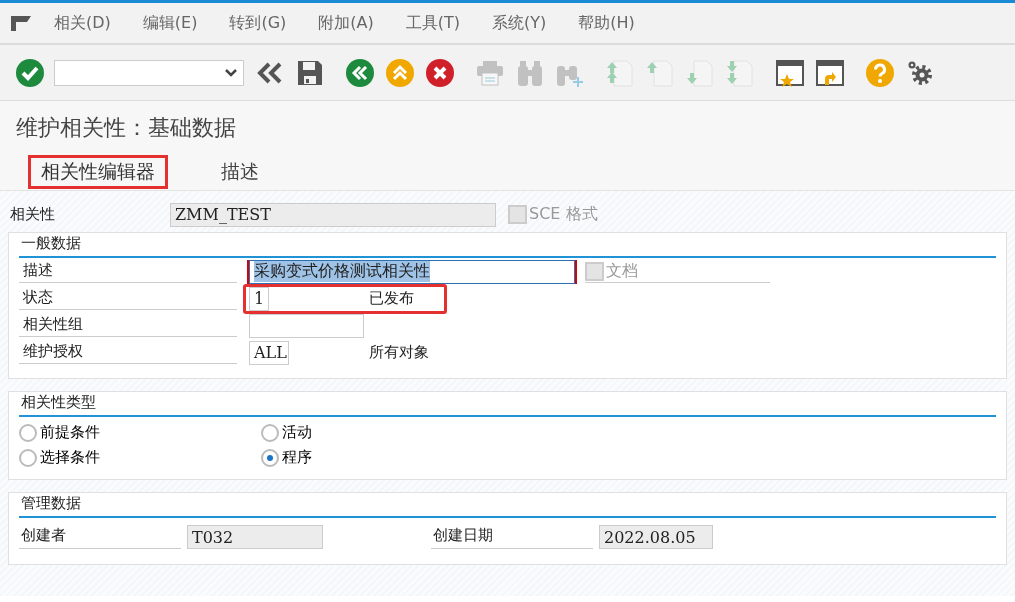 The image size is (1015, 602). What do you see at coordinates (98, 172) in the screenshot?
I see `tab: 相关性编辑器` at bounding box center [98, 172].